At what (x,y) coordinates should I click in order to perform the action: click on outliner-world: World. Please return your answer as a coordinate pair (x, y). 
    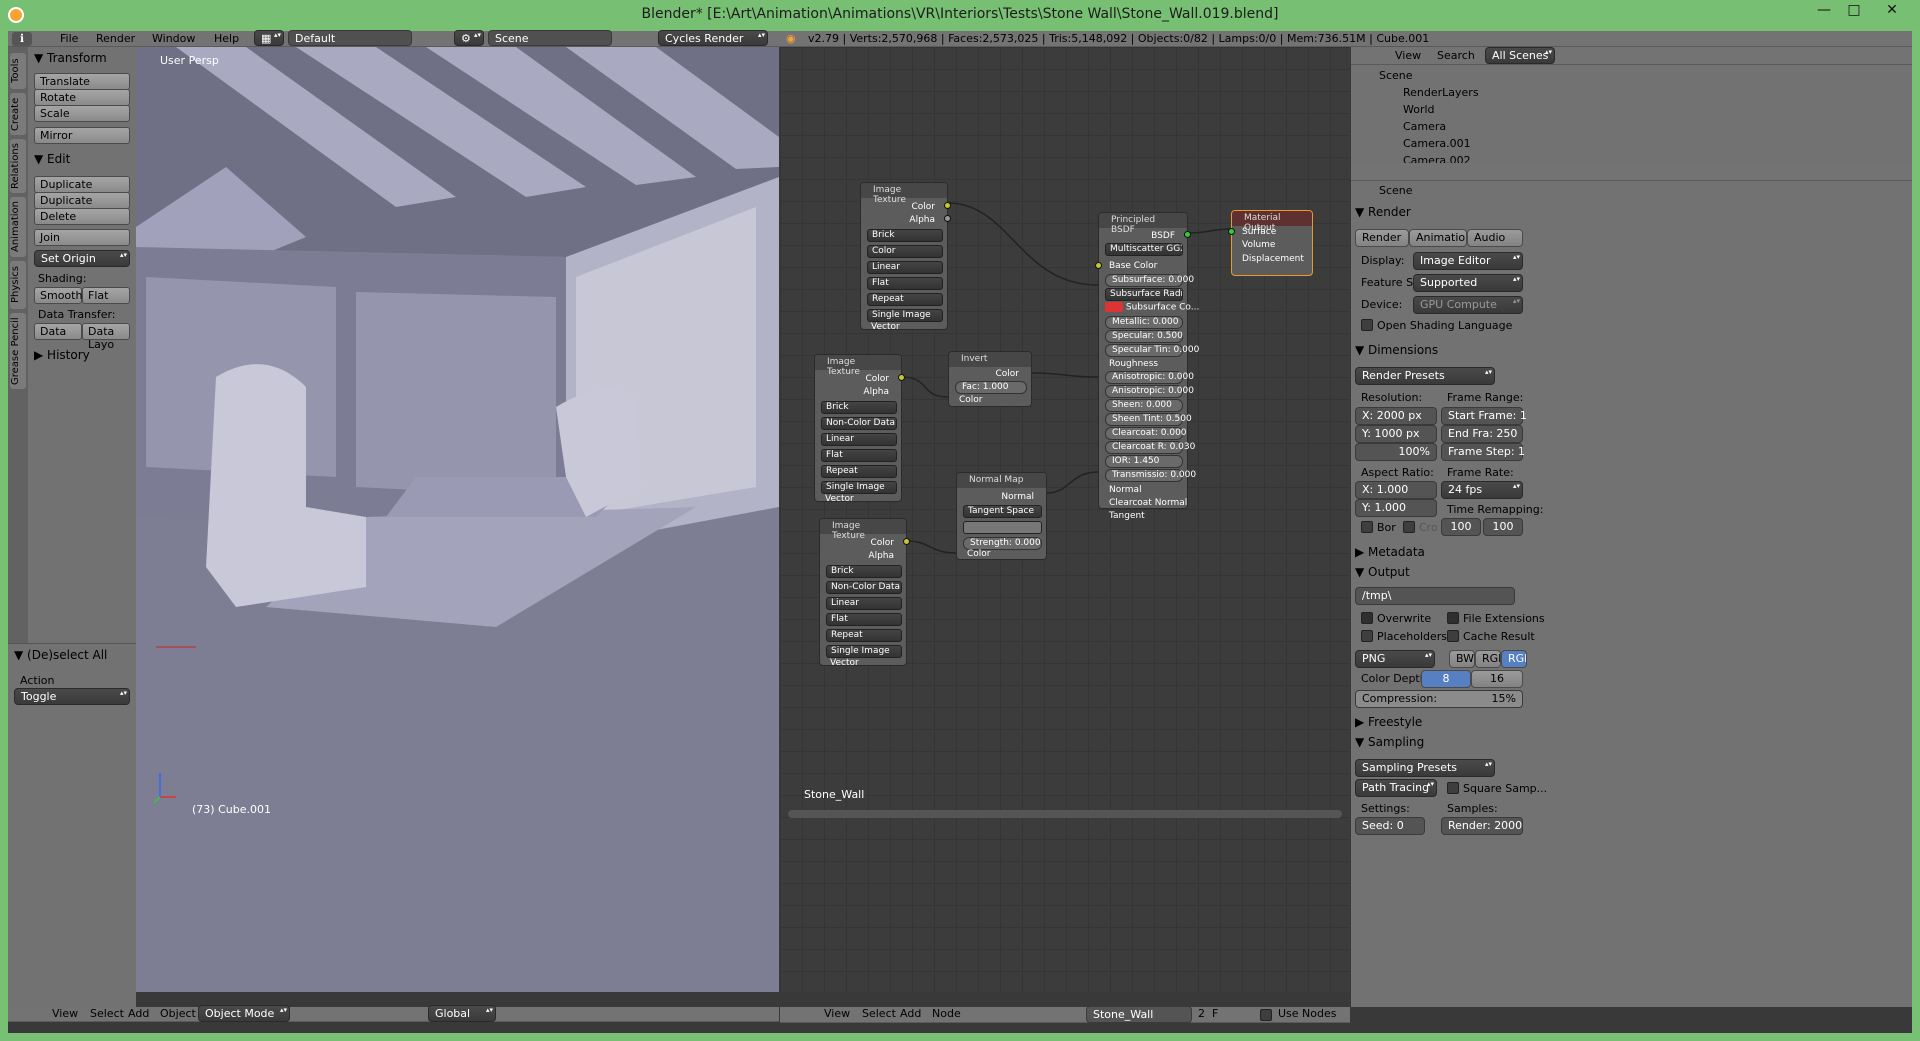
    Looking at the image, I should click on (1419, 109).